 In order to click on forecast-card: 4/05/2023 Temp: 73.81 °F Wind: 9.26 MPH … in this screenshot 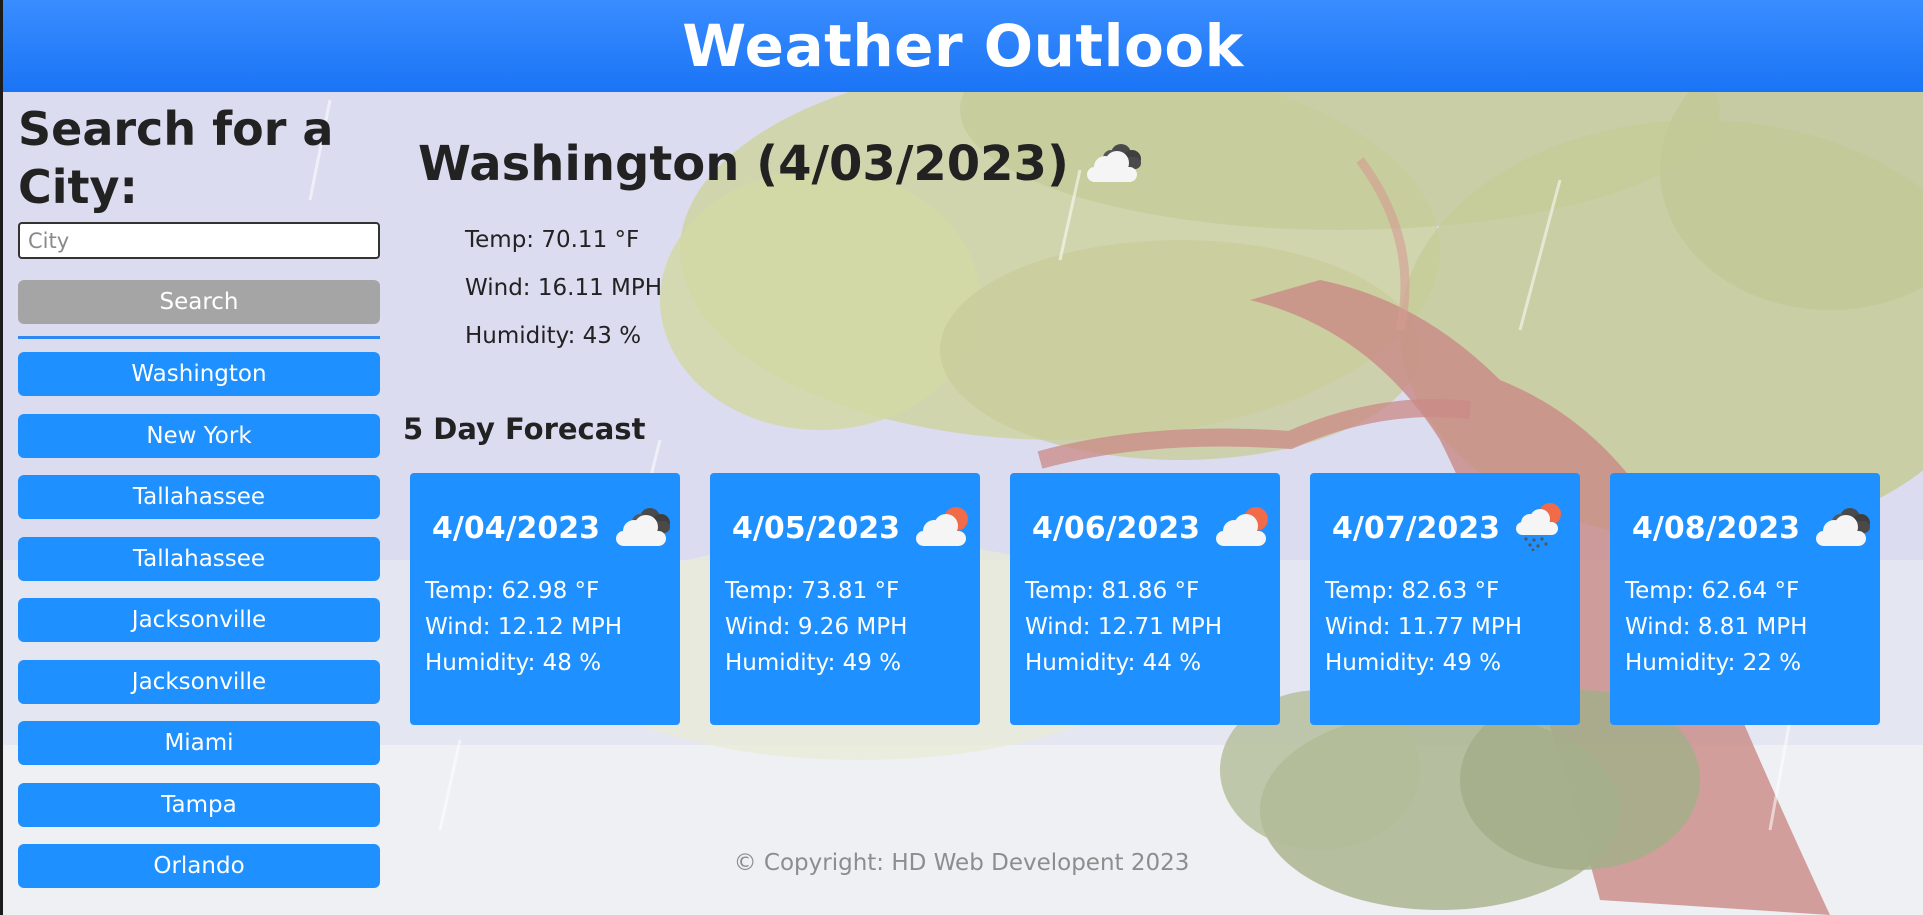, I will do `click(845, 599)`.